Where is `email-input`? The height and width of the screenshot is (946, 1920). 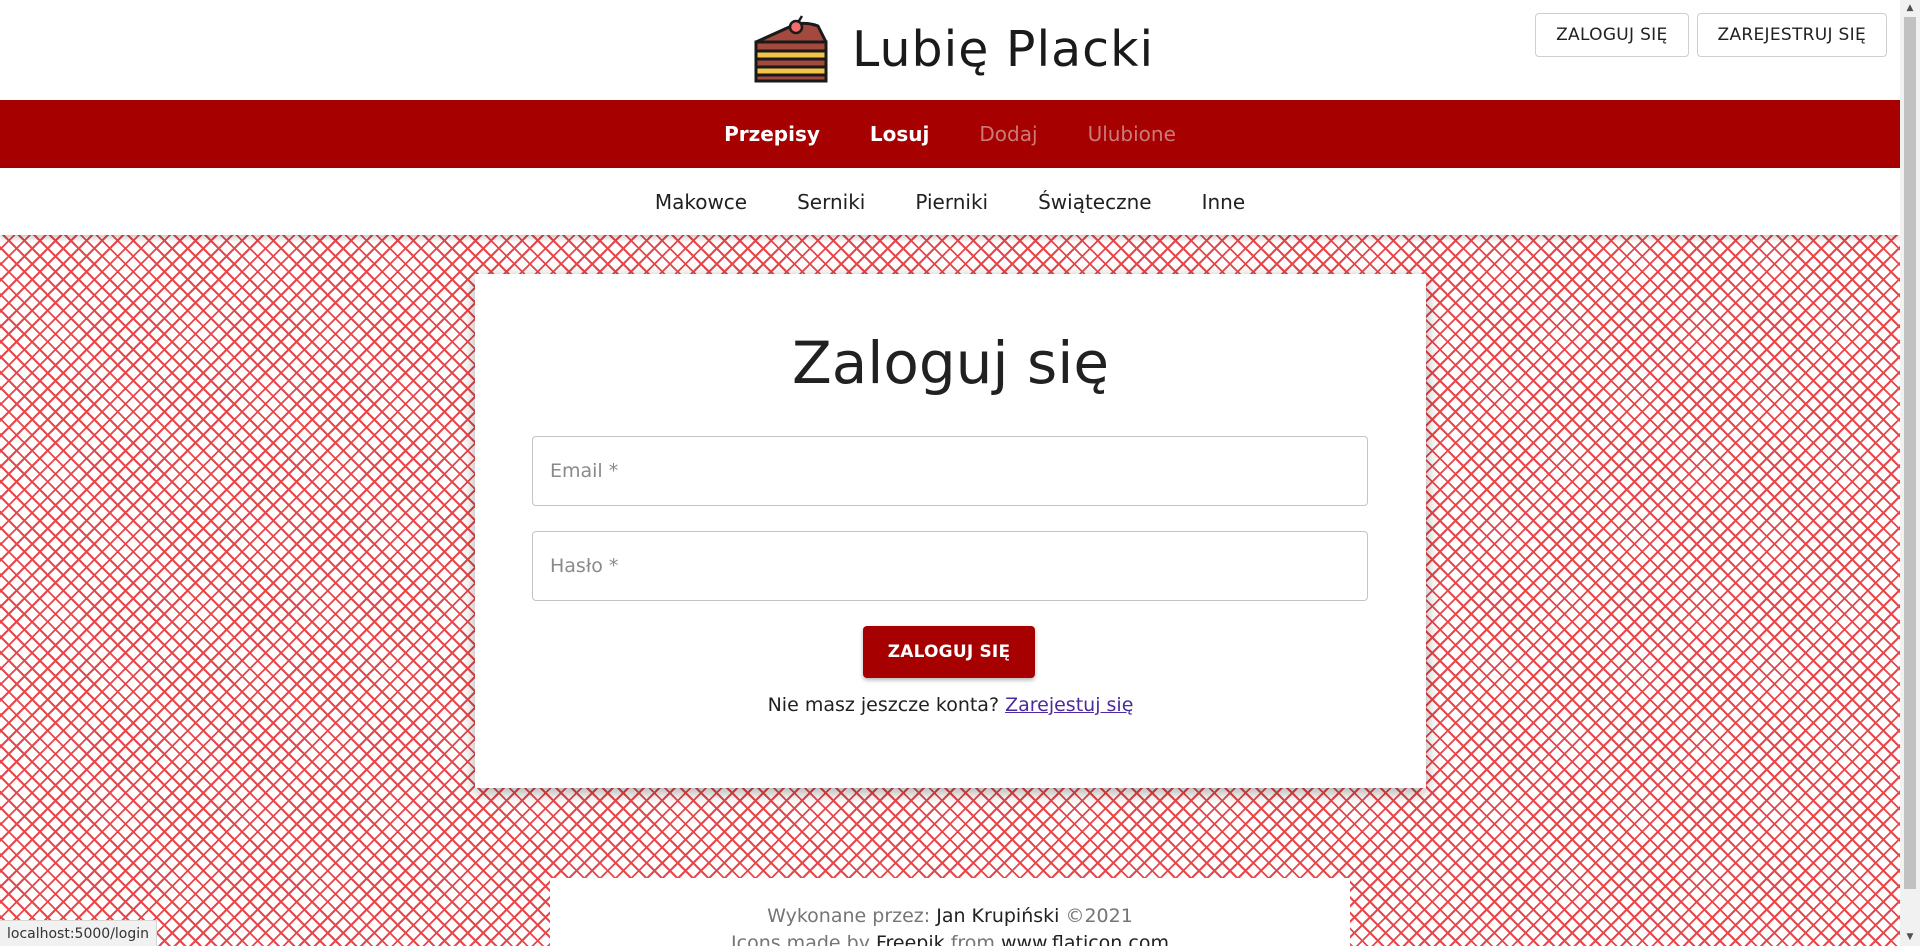
email-input is located at coordinates (950, 471).